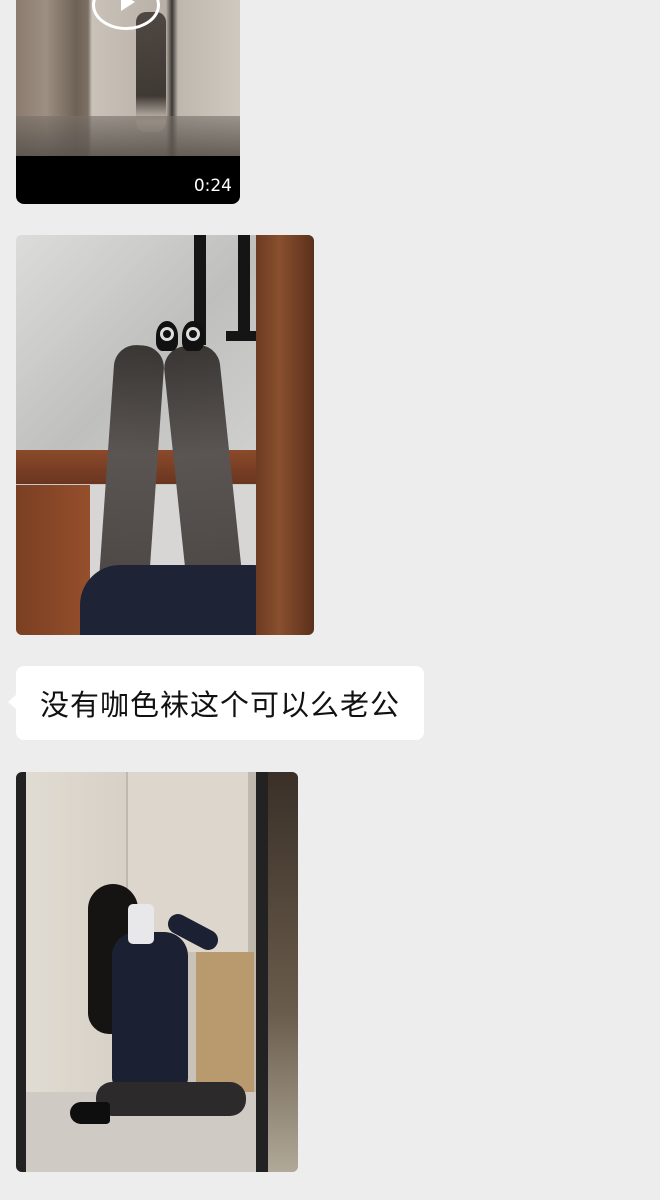 Image resolution: width=660 pixels, height=1200 pixels. Describe the element at coordinates (212, 186) in the screenshot. I see `video-duration: 0:24` at that location.